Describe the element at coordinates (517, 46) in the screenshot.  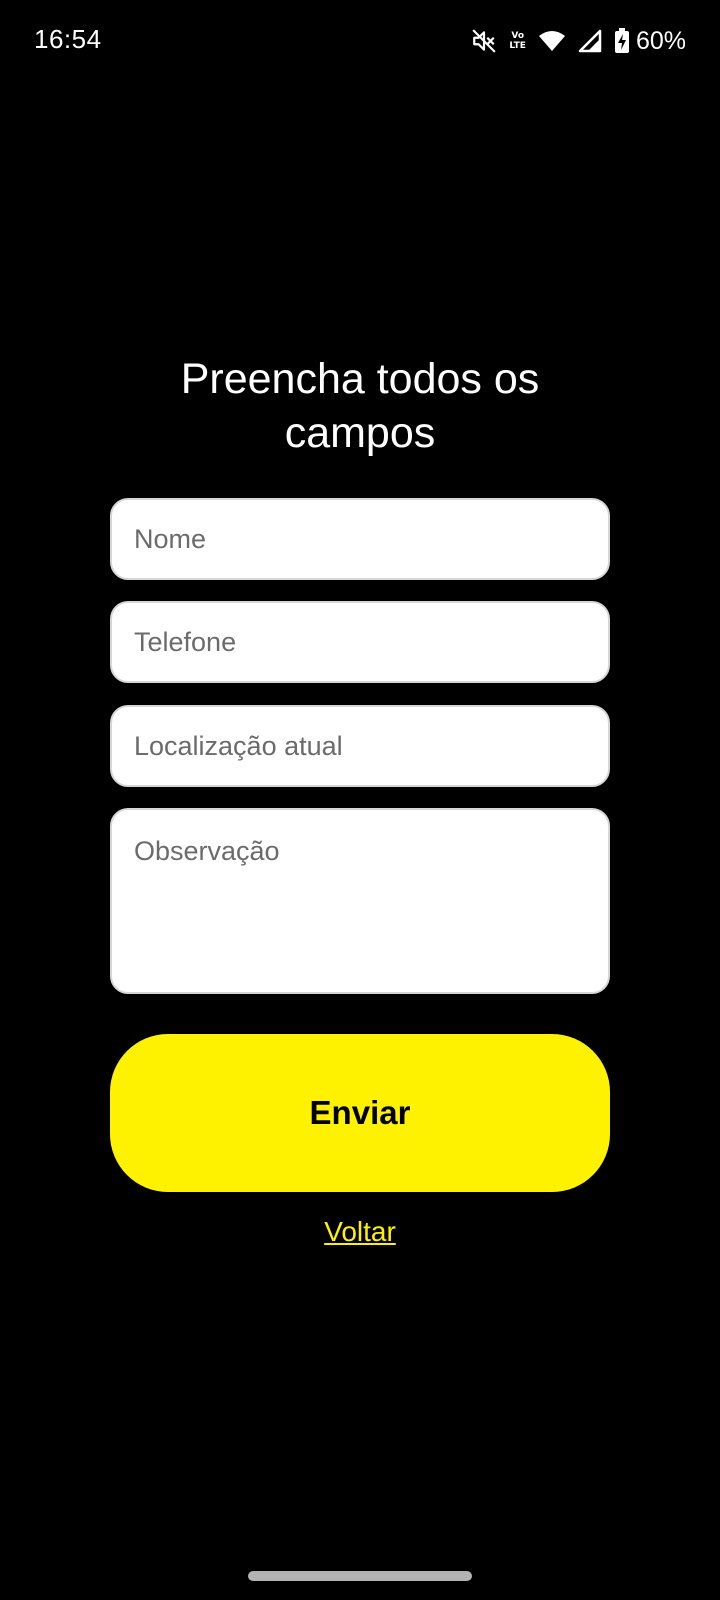
I see `volte-bottom-label: LTE` at that location.